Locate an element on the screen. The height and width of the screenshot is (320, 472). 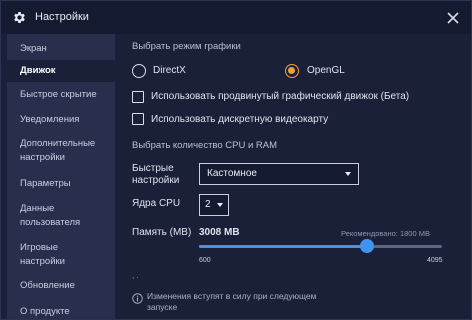
cpu-cores-value: 2 is located at coordinates (208, 204).